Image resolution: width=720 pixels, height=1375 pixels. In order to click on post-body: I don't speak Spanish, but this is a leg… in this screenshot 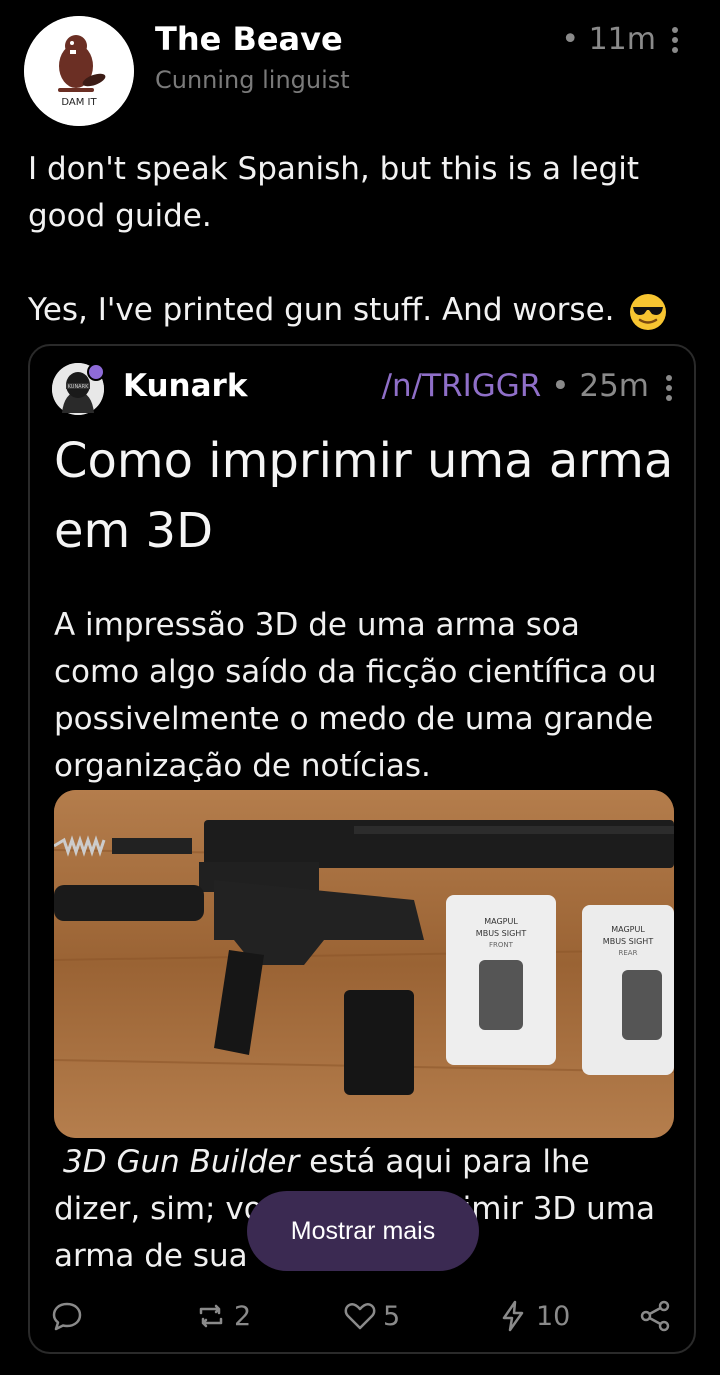, I will do `click(364, 240)`.